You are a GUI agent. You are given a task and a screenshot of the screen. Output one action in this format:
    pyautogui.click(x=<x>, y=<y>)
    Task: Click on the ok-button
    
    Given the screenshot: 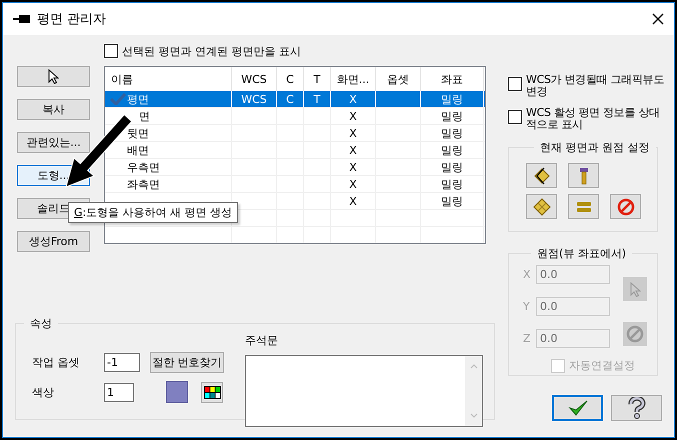 What is the action you would take?
    pyautogui.click(x=577, y=408)
    